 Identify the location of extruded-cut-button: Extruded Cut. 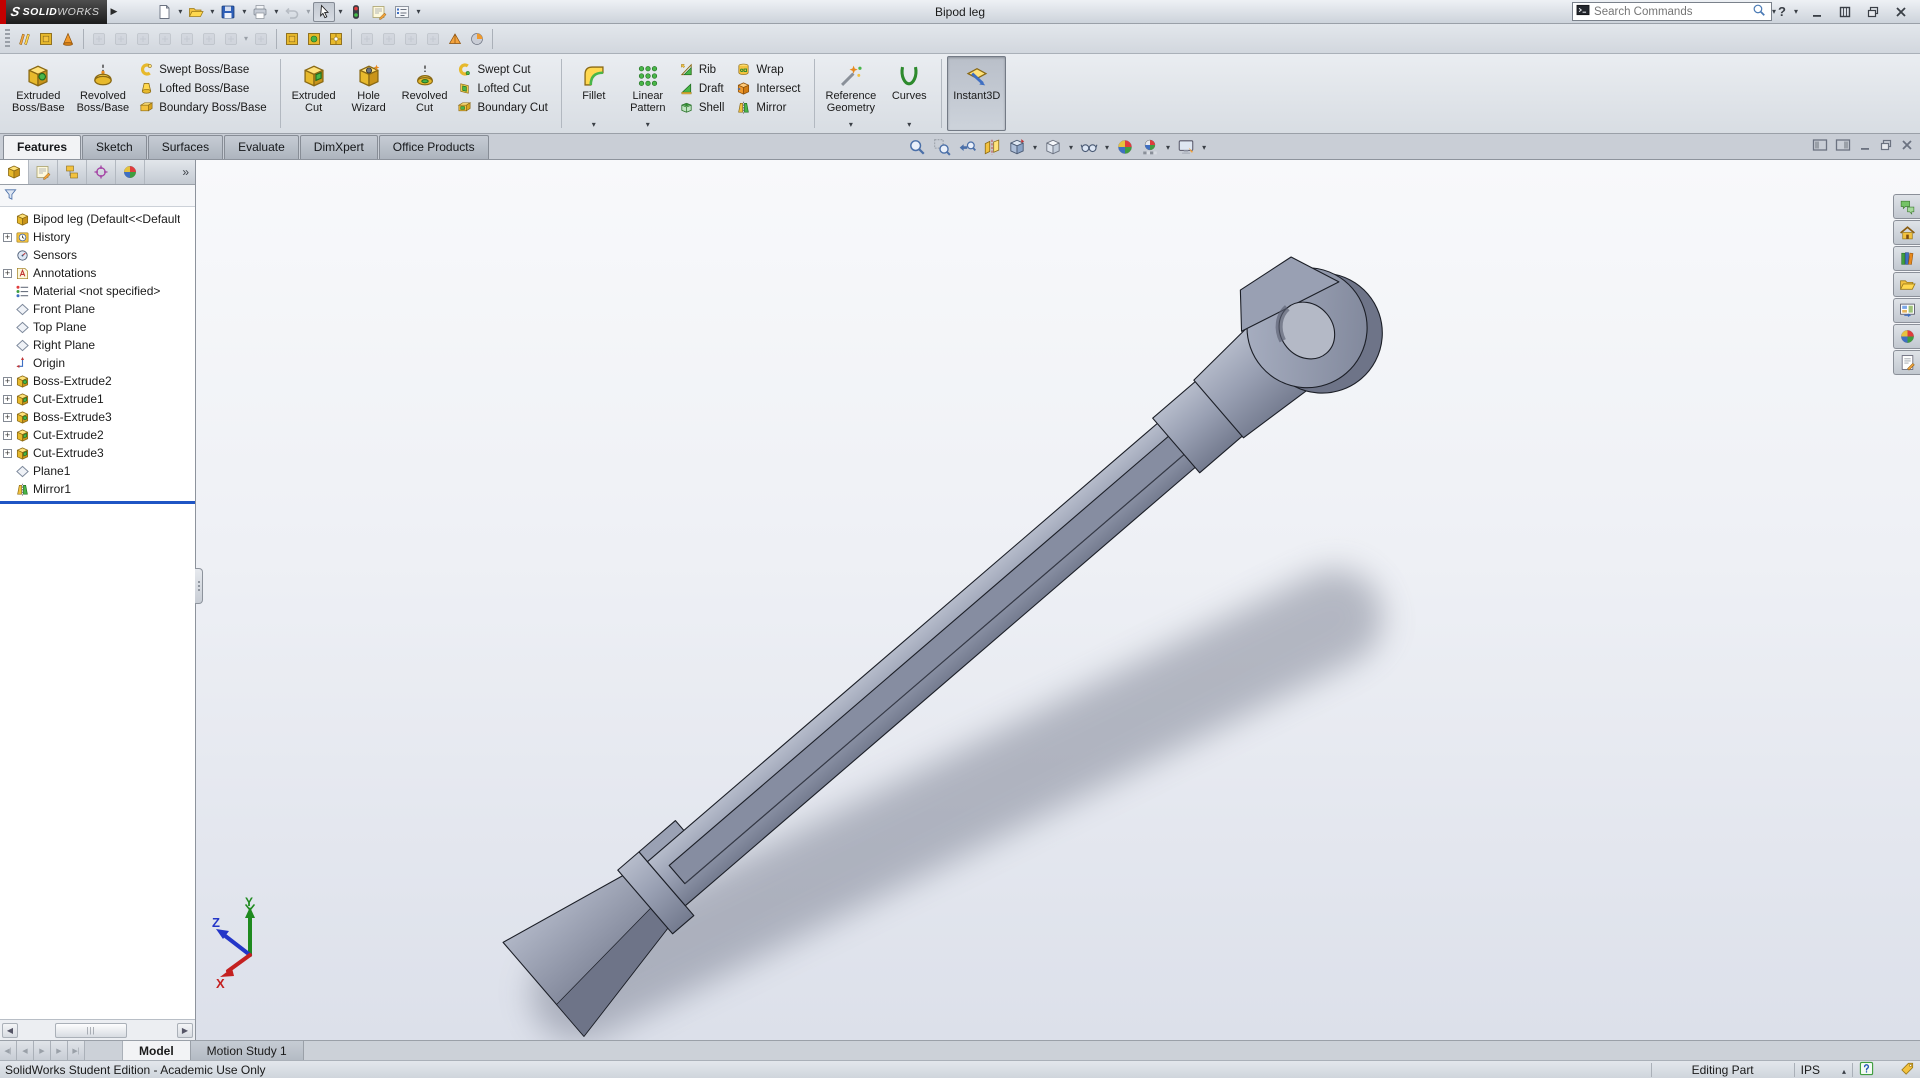
(314, 93).